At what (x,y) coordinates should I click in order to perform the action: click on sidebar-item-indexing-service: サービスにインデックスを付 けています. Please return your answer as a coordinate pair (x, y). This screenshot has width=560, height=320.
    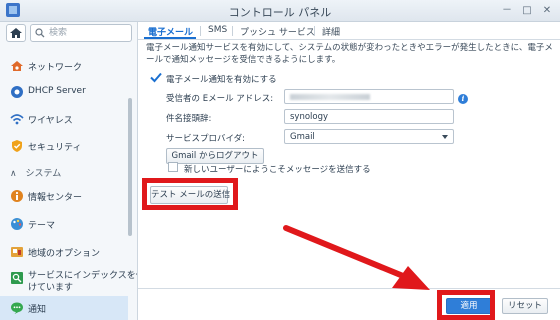
    Looking at the image, I should click on (68, 280).